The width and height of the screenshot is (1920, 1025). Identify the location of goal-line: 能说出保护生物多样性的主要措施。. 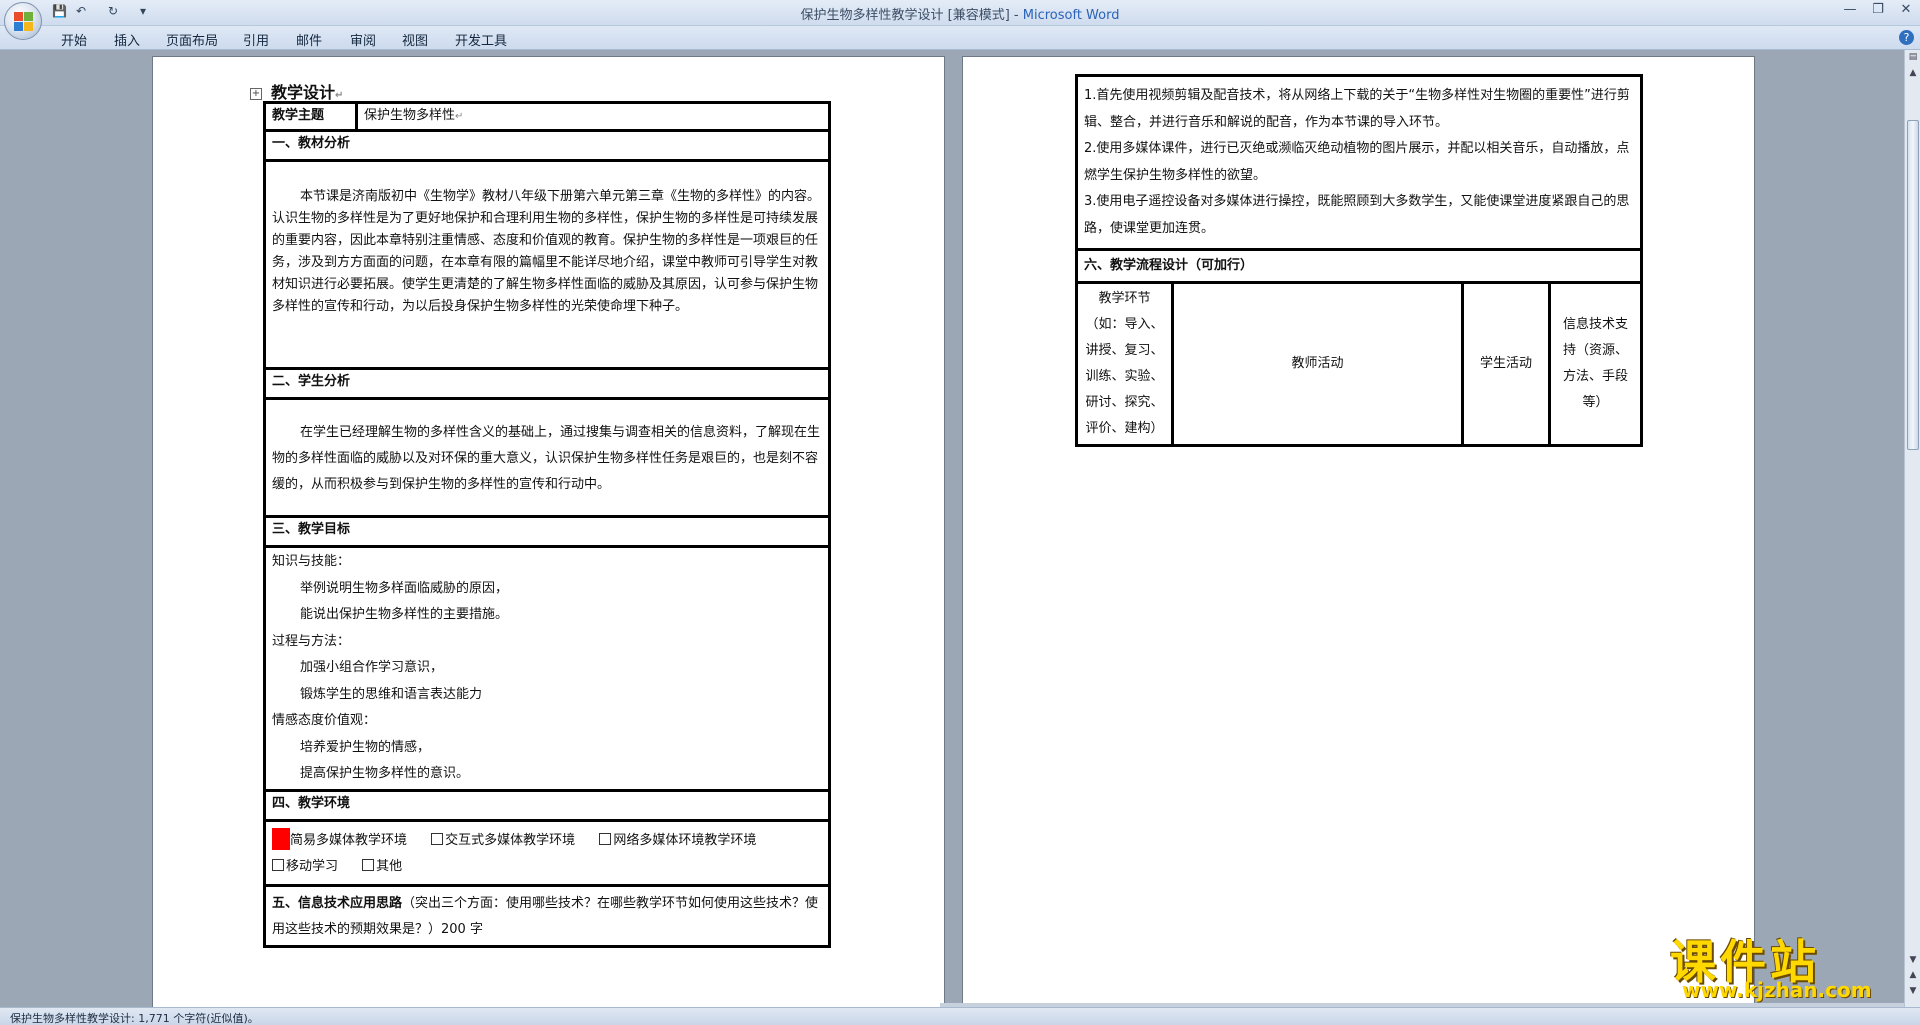
(404, 614).